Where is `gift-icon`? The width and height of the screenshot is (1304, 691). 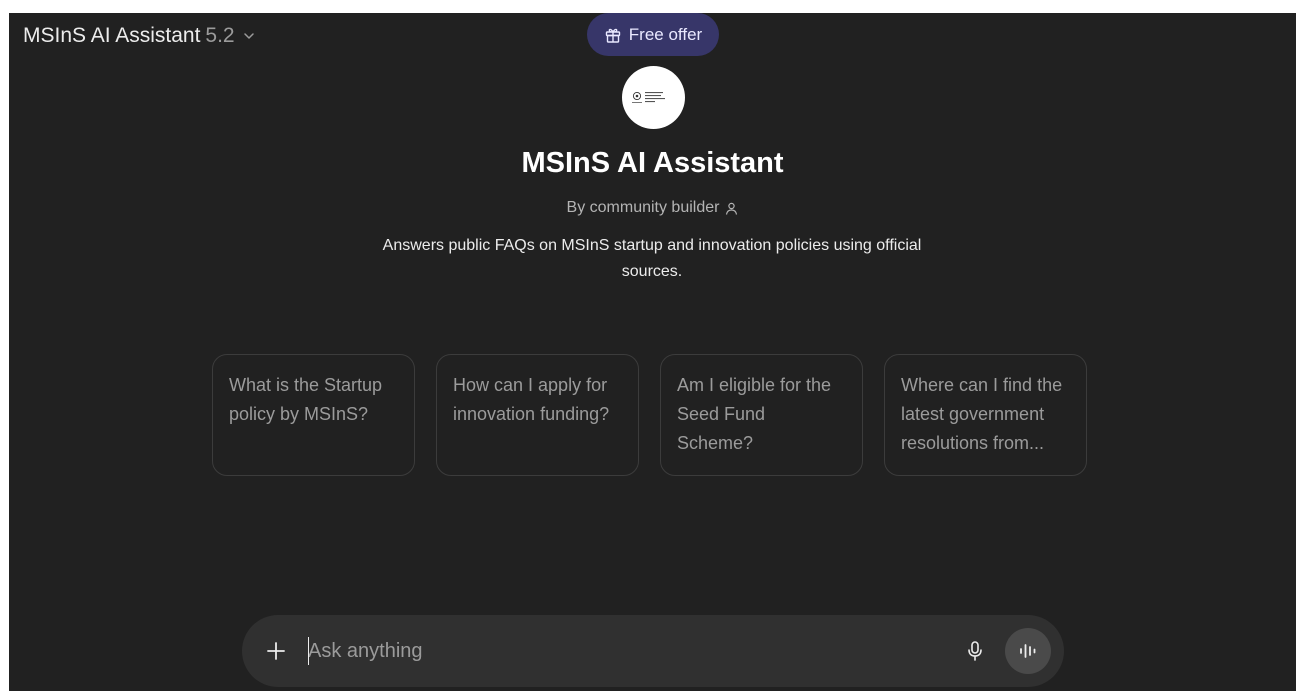 gift-icon is located at coordinates (612, 35).